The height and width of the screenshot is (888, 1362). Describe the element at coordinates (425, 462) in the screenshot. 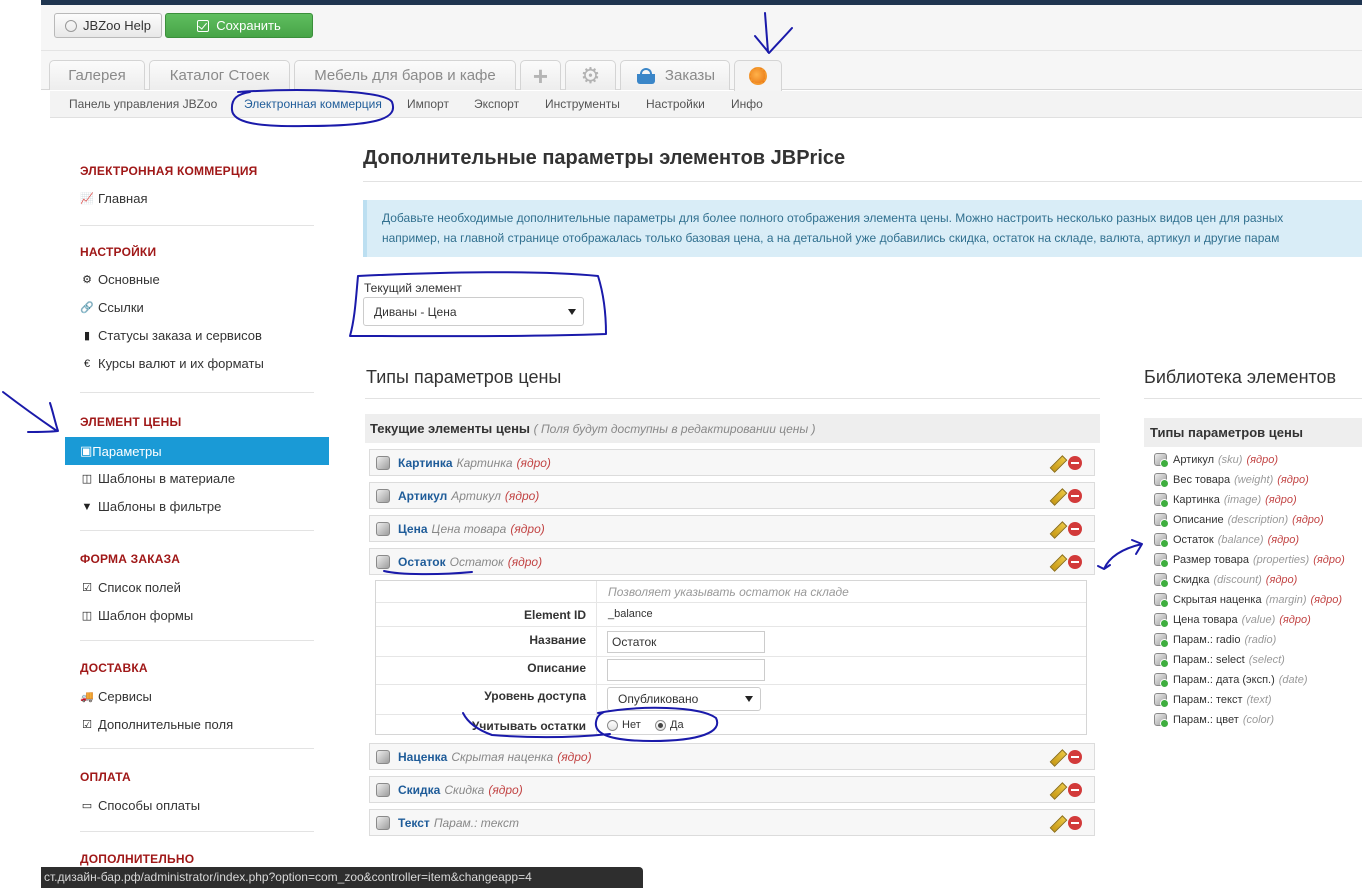

I see `element-name: Картинка` at that location.